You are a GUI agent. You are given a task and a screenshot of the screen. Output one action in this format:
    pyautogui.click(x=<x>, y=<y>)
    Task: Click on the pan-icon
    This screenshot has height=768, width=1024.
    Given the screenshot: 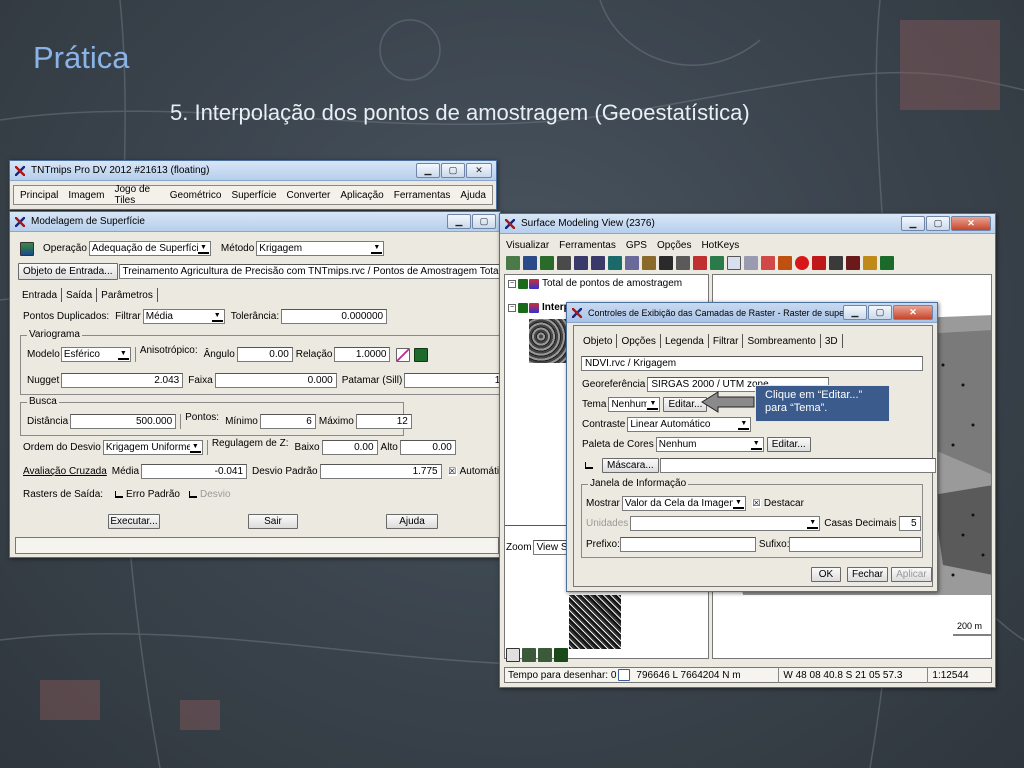 What is the action you would take?
    pyautogui.click(x=547, y=263)
    